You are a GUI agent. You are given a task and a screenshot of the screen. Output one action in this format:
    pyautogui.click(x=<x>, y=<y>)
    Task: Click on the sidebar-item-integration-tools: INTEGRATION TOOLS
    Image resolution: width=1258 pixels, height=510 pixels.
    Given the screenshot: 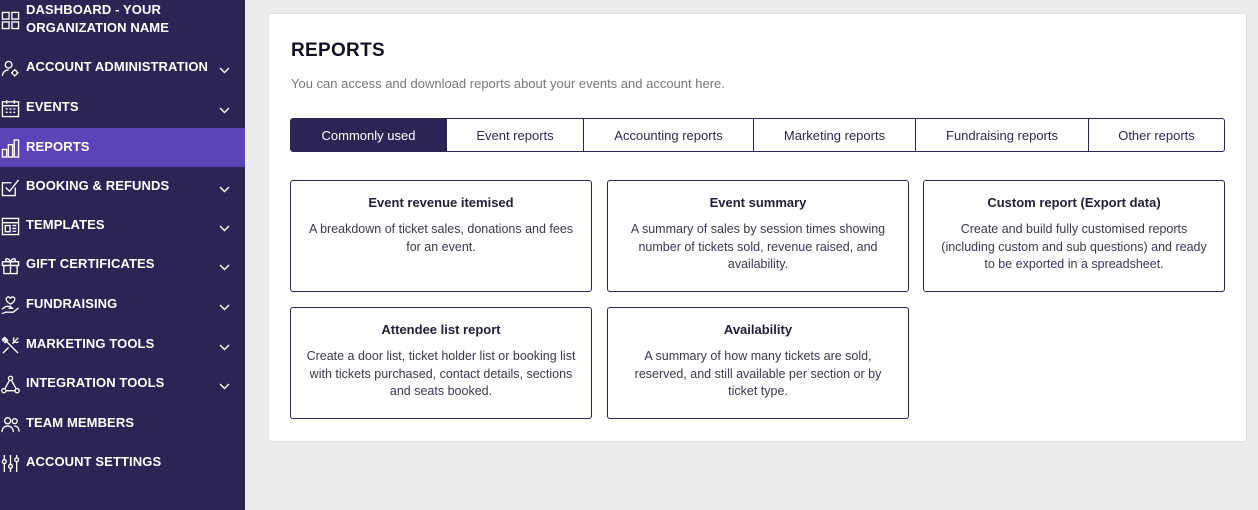 What is the action you would take?
    pyautogui.click(x=122, y=384)
    